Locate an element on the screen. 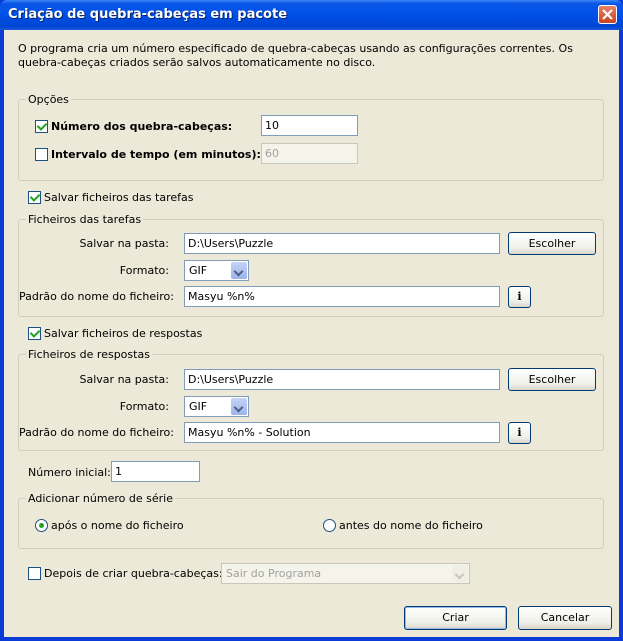  task-browse-button: Escolher is located at coordinates (552, 243).